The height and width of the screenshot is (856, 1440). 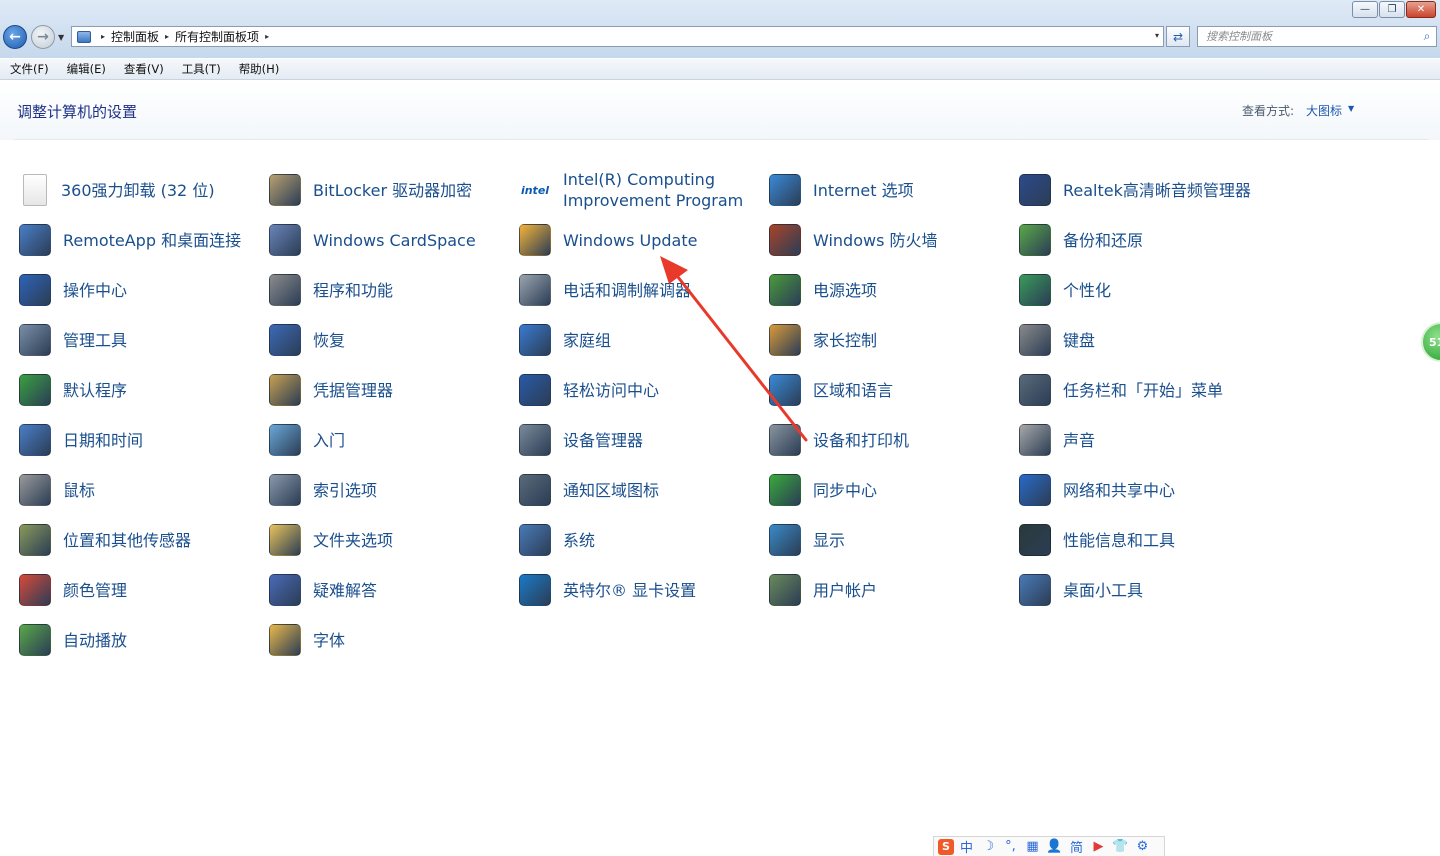 I want to click on control-panel-item-label: Intel(R) Computing Improvement Program, so click(x=658, y=190).